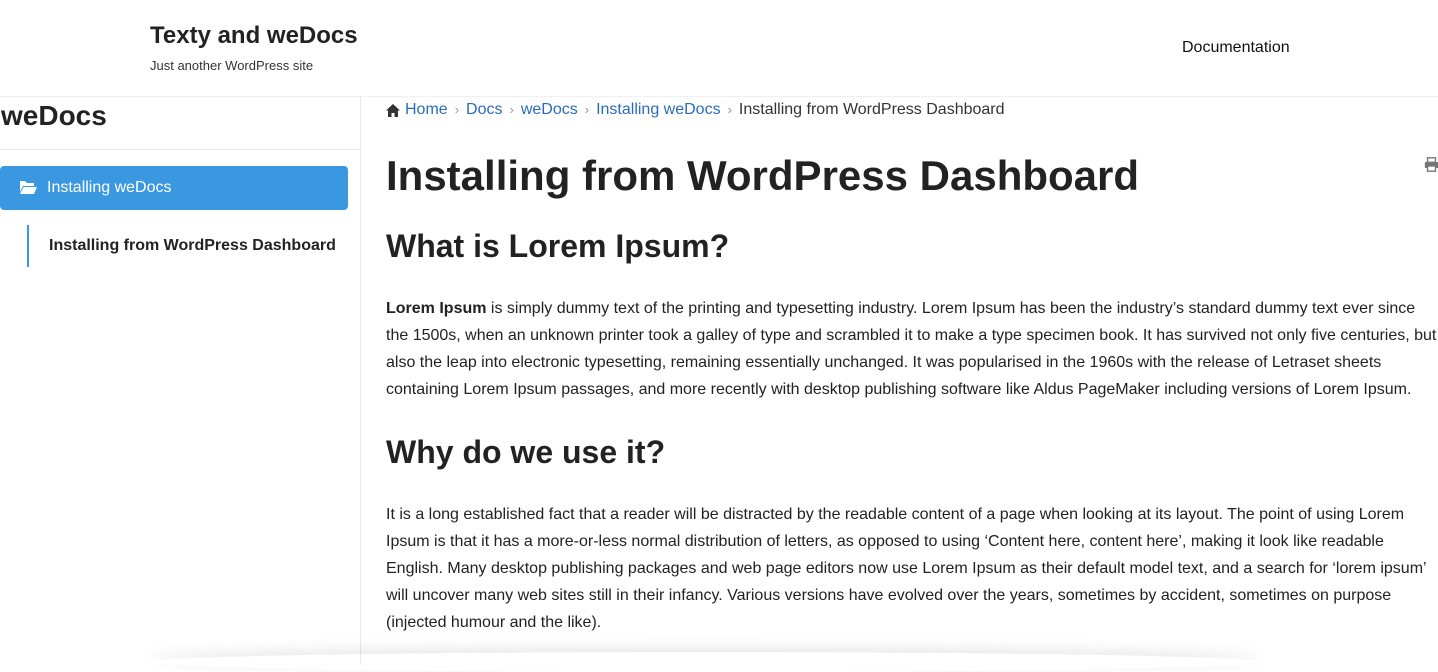 This screenshot has height=672, width=1438. What do you see at coordinates (526, 452) in the screenshot?
I see `section-heading: Why do we use it?` at bounding box center [526, 452].